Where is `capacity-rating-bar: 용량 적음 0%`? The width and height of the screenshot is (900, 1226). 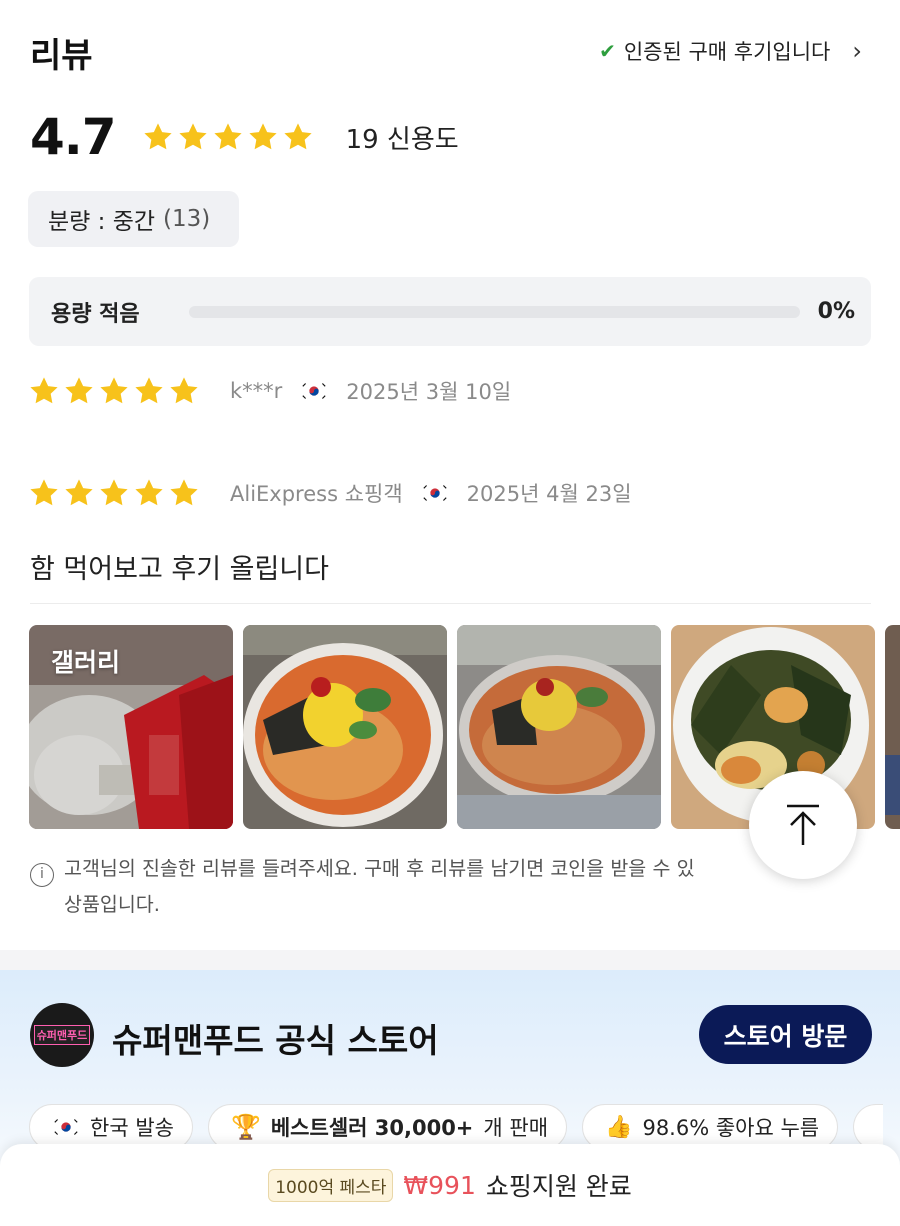 capacity-rating-bar: 용량 적음 0% is located at coordinates (450, 311).